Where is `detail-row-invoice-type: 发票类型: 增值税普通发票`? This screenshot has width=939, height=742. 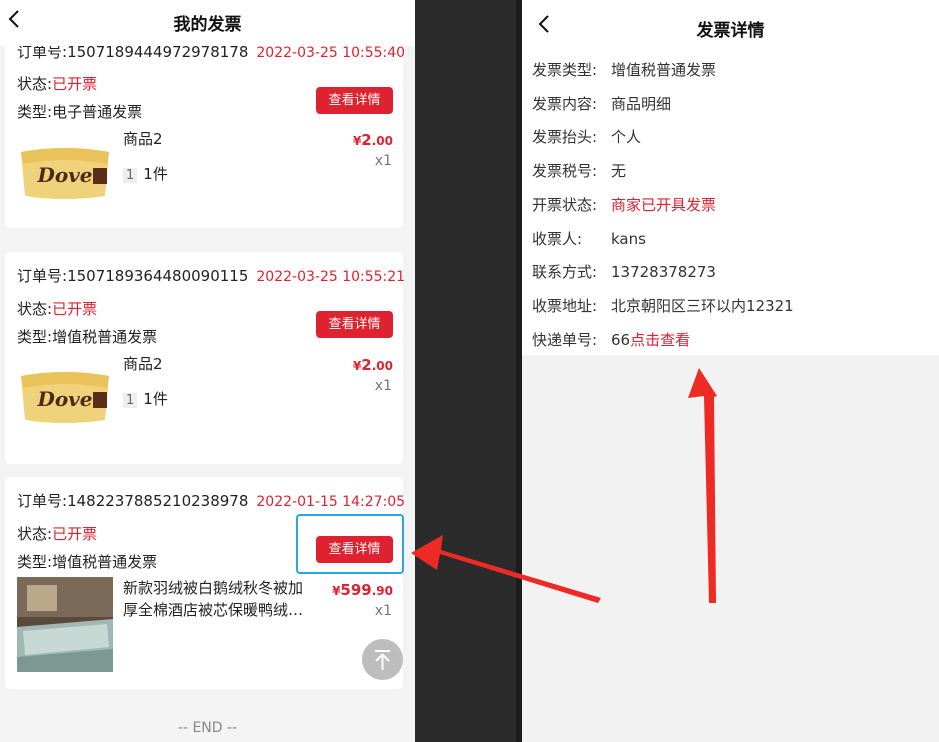 detail-row-invoice-type: 发票类型: 增值税普通发票 is located at coordinates (624, 70).